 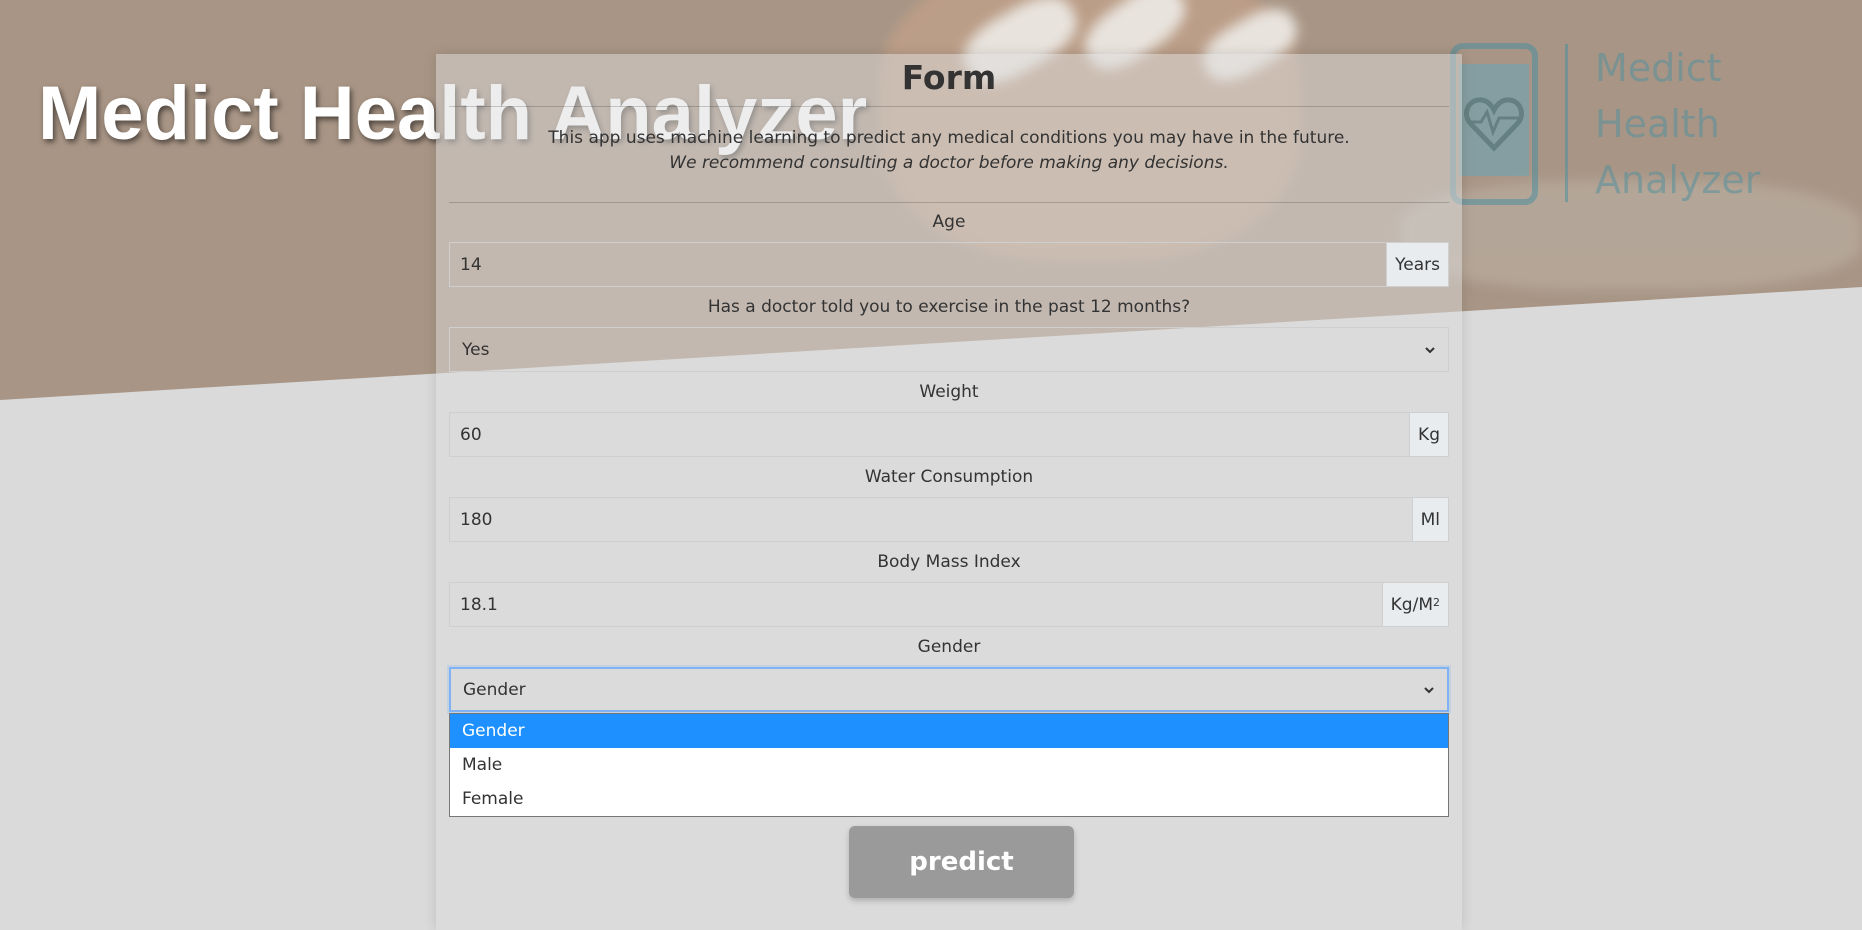 What do you see at coordinates (918, 264) in the screenshot?
I see `age-input` at bounding box center [918, 264].